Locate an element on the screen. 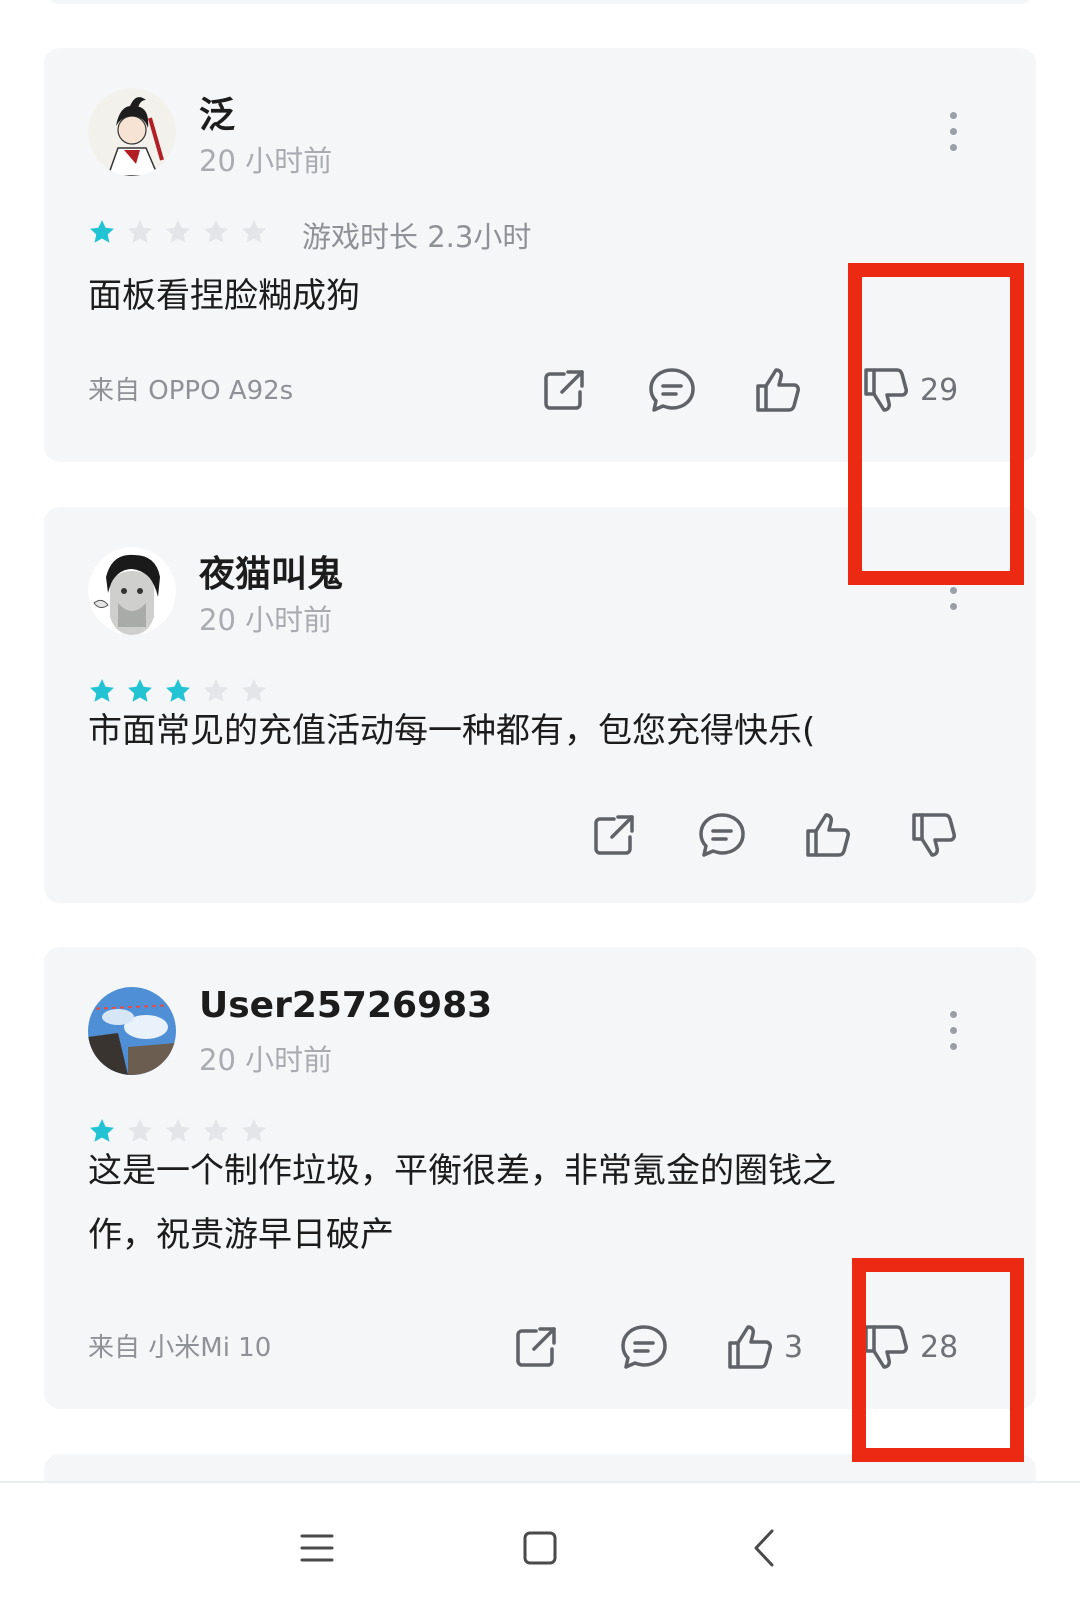  like-button: 3 is located at coordinates (763, 1347).